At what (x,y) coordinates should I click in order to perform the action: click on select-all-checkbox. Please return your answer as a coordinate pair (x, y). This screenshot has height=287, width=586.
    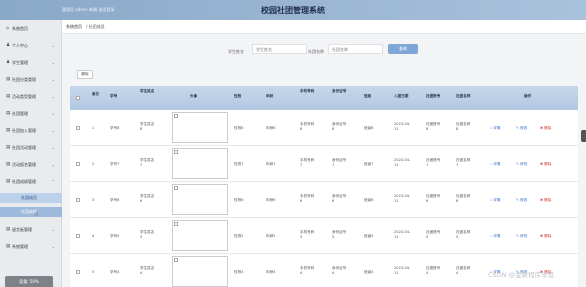
    Looking at the image, I should click on (78, 98).